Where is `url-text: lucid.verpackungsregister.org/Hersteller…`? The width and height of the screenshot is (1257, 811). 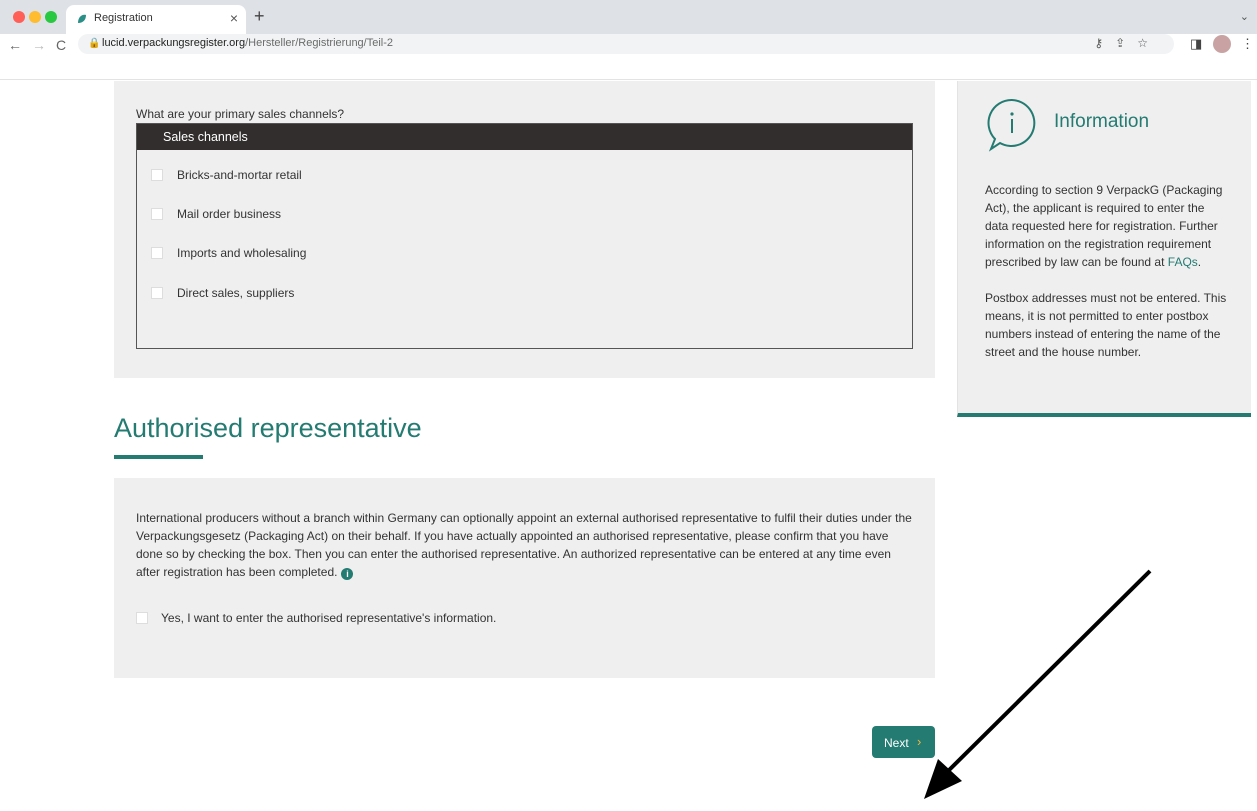 url-text: lucid.verpackungsregister.org/Hersteller… is located at coordinates (247, 43).